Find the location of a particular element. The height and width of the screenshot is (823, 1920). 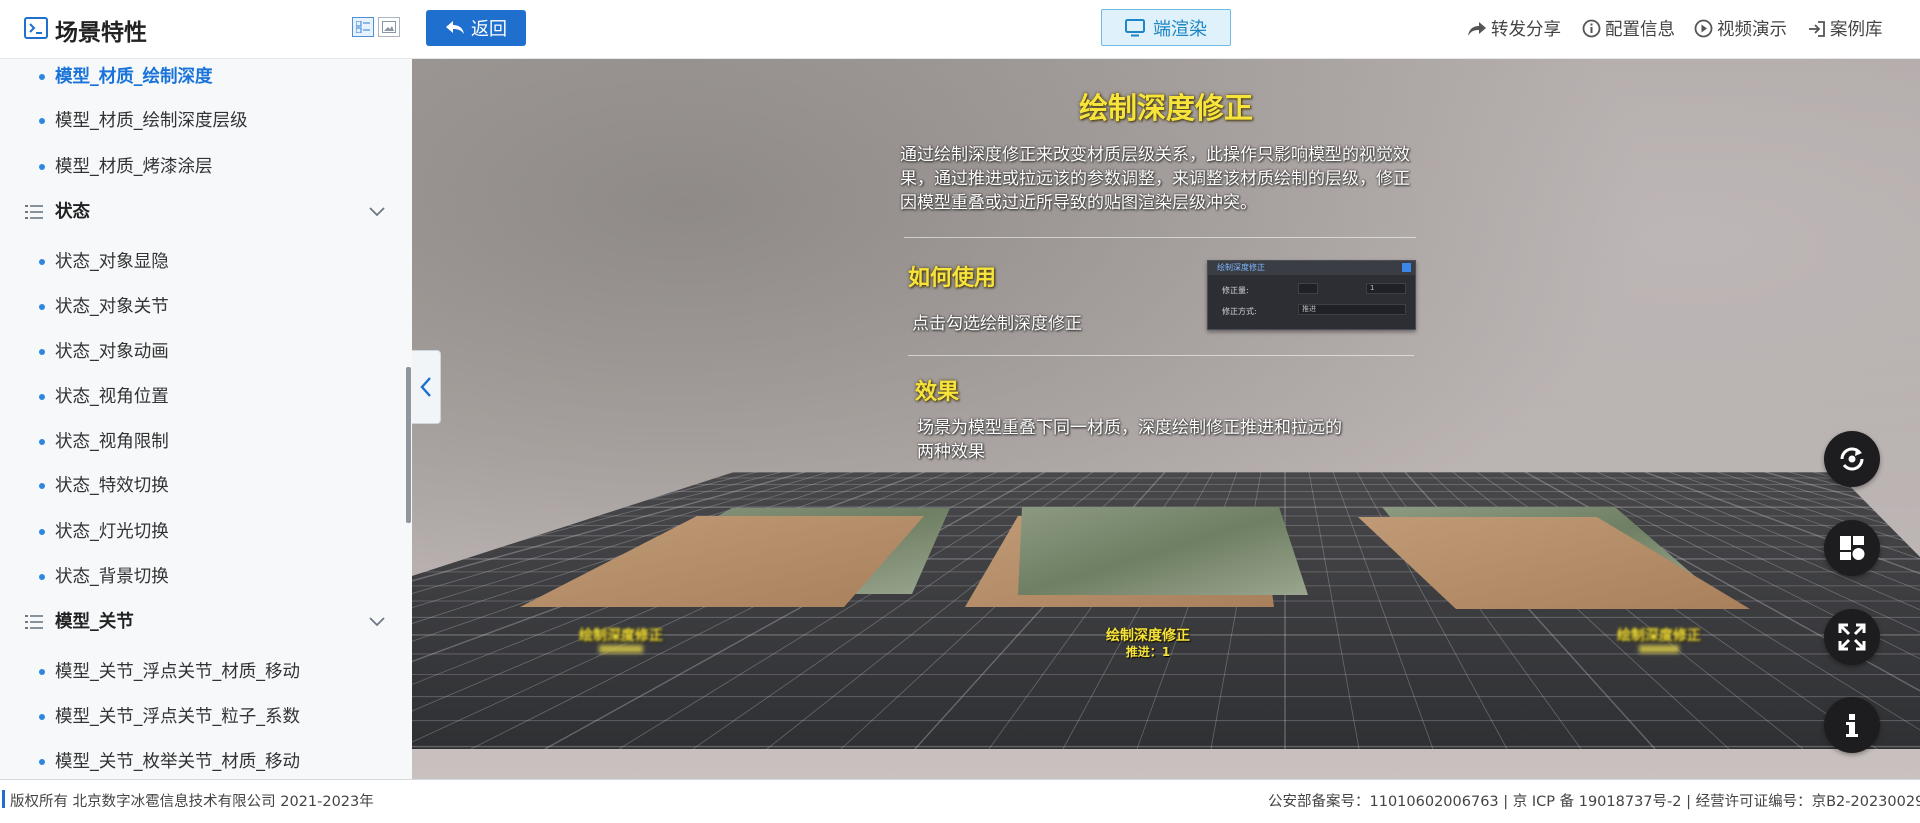

sidebar-item-label: 模型_材质_绘制深度 is located at coordinates (134, 77).